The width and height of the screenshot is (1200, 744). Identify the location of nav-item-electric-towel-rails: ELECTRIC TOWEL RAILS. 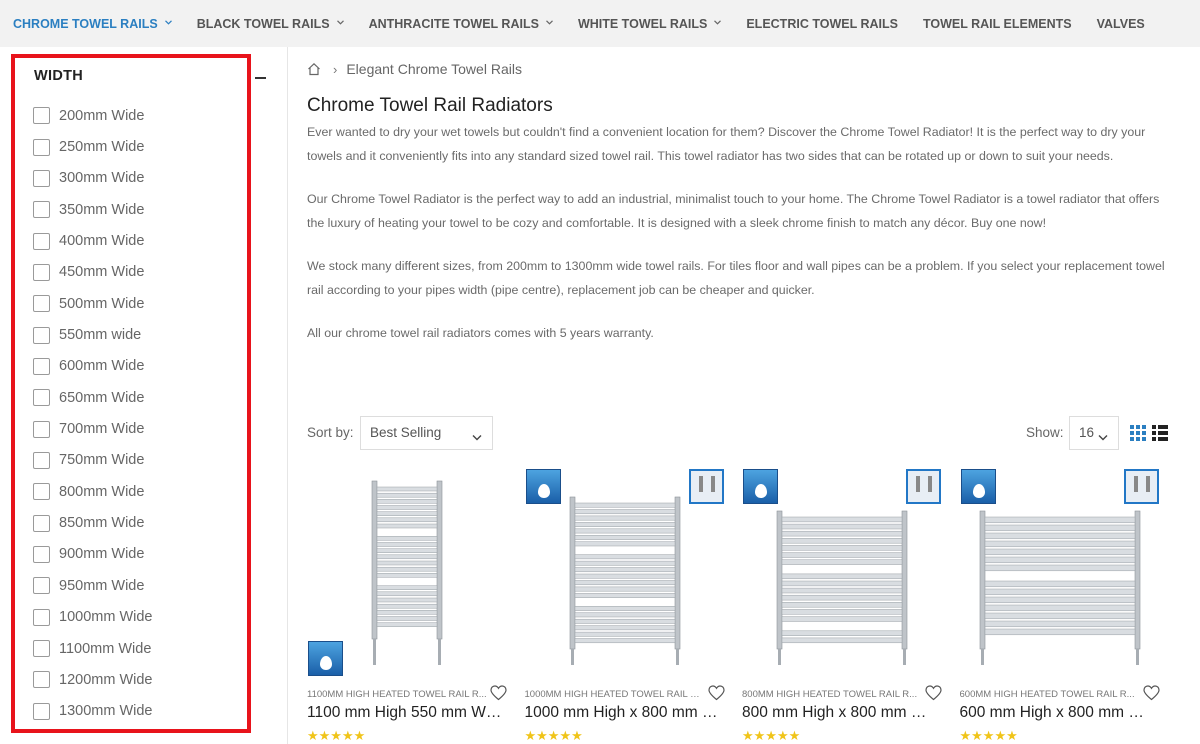
(822, 24).